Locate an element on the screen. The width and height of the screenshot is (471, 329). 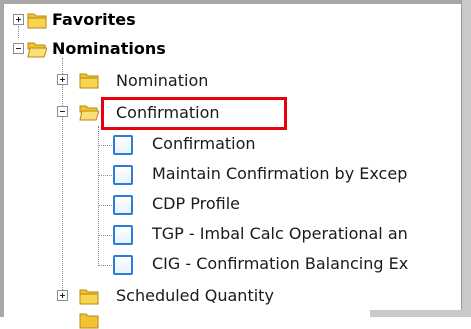
tree-label-item: Confirmation is located at coordinates (204, 144).